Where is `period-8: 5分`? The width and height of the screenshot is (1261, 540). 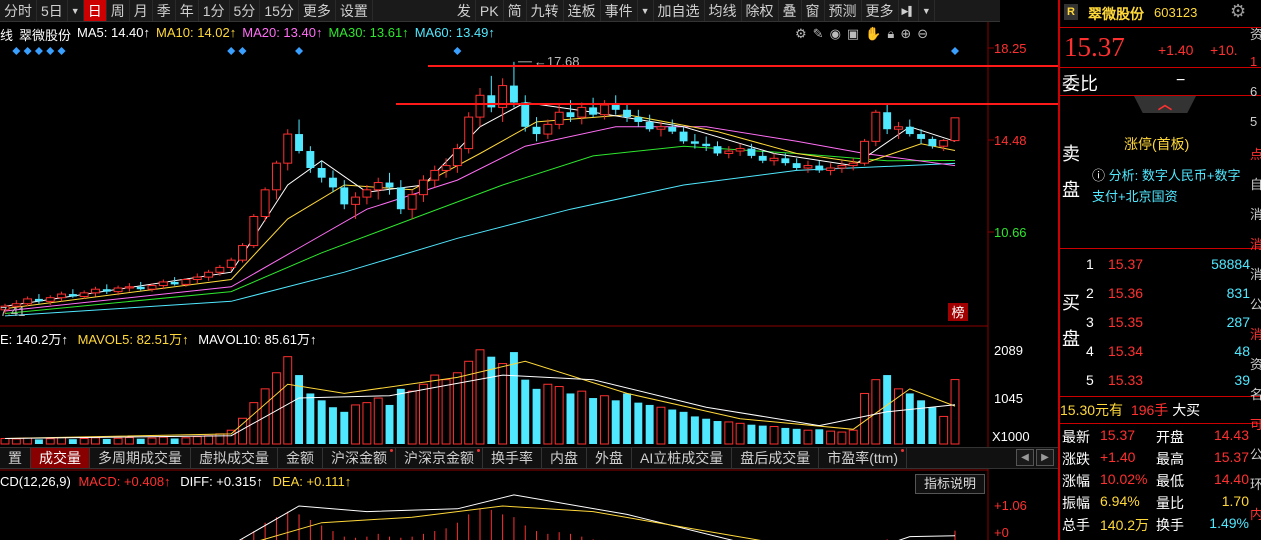 period-8: 5分 is located at coordinates (245, 10).